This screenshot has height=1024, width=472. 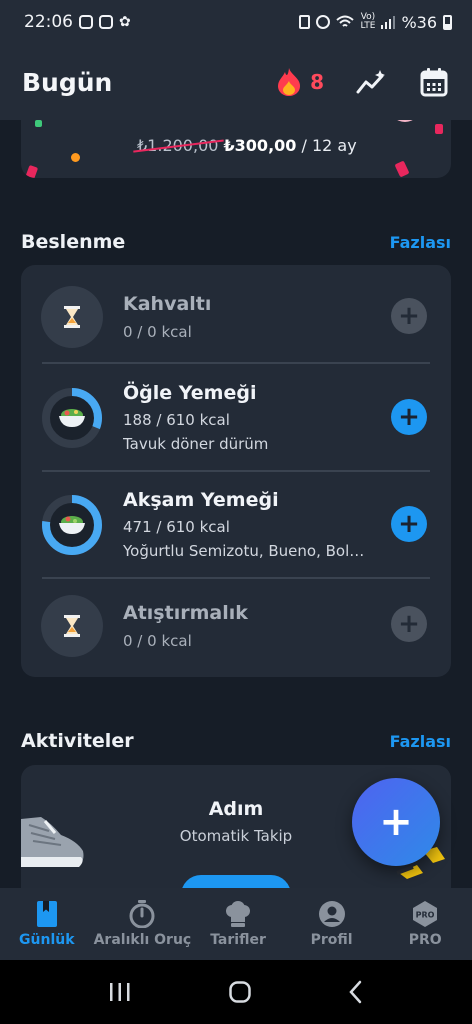 I want to click on add-fab-button: +, so click(x=396, y=822).